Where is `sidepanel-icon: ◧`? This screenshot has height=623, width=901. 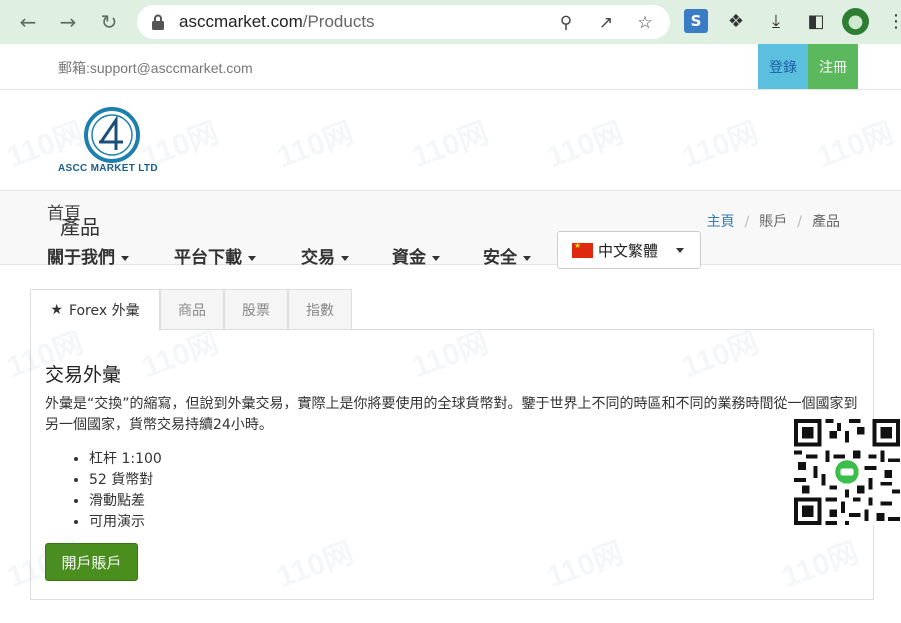 sidepanel-icon: ◧ is located at coordinates (816, 21).